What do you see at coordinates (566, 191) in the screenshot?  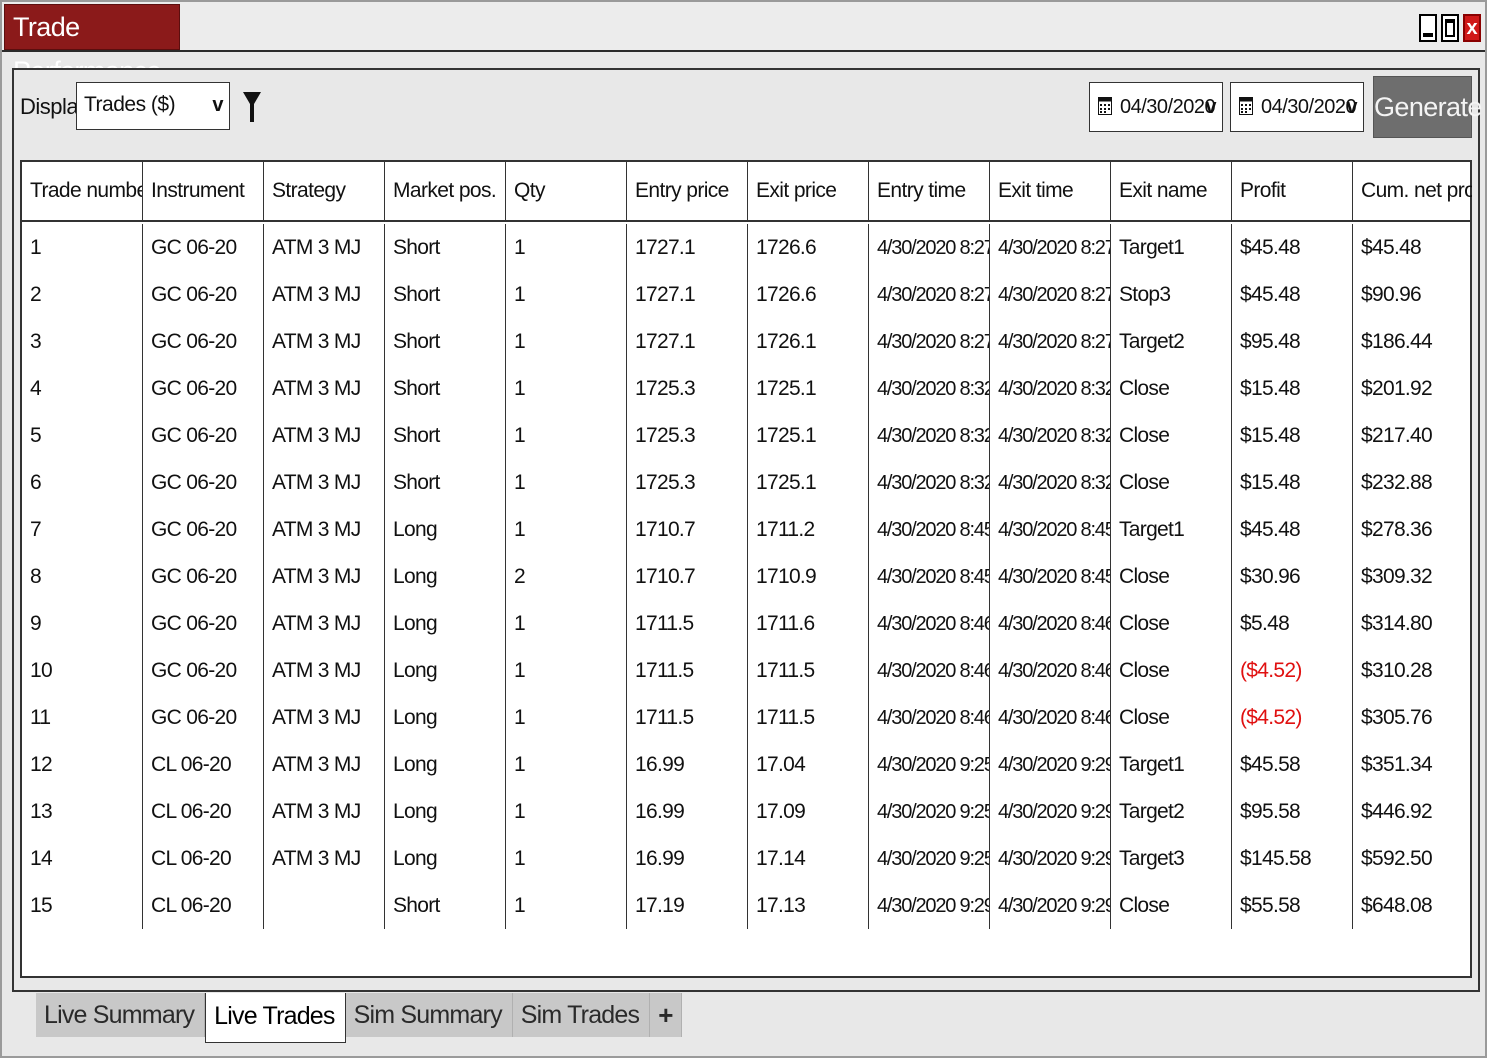 I see `column-header-qty: Qty` at bounding box center [566, 191].